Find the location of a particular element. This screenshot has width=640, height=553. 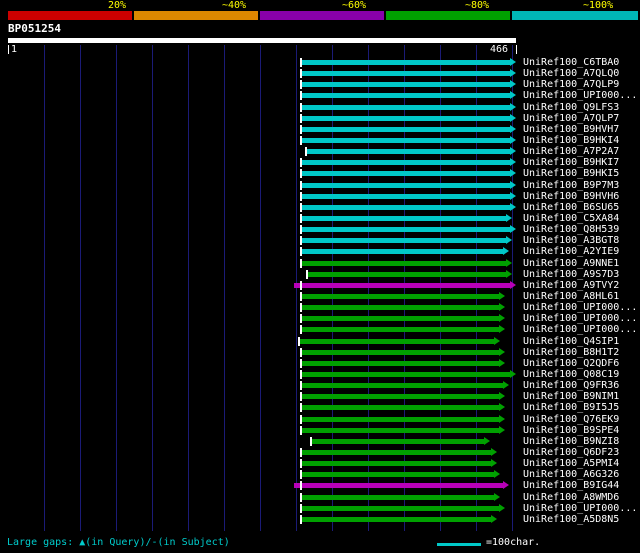

hit-label: UniRef100_B9HVH7 is located at coordinates (571, 129).